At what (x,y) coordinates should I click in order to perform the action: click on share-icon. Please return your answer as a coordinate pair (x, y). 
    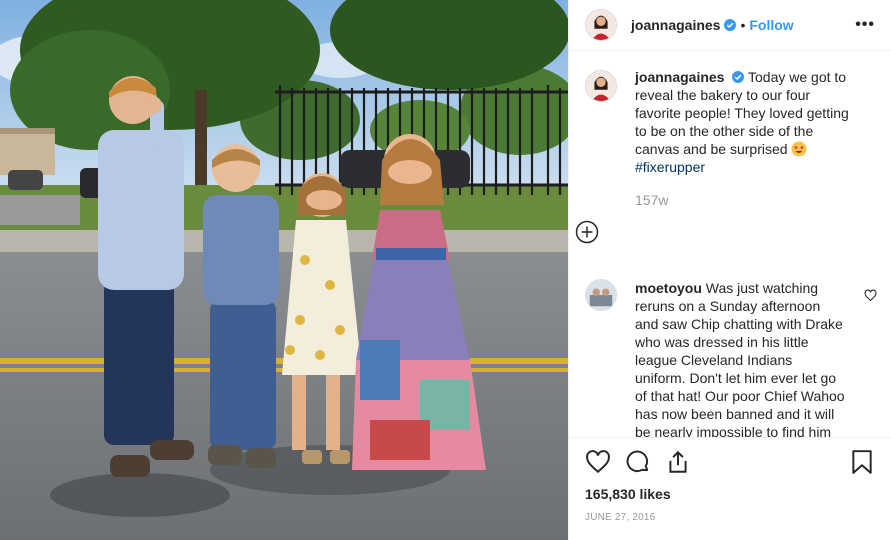
    Looking at the image, I should click on (678, 462).